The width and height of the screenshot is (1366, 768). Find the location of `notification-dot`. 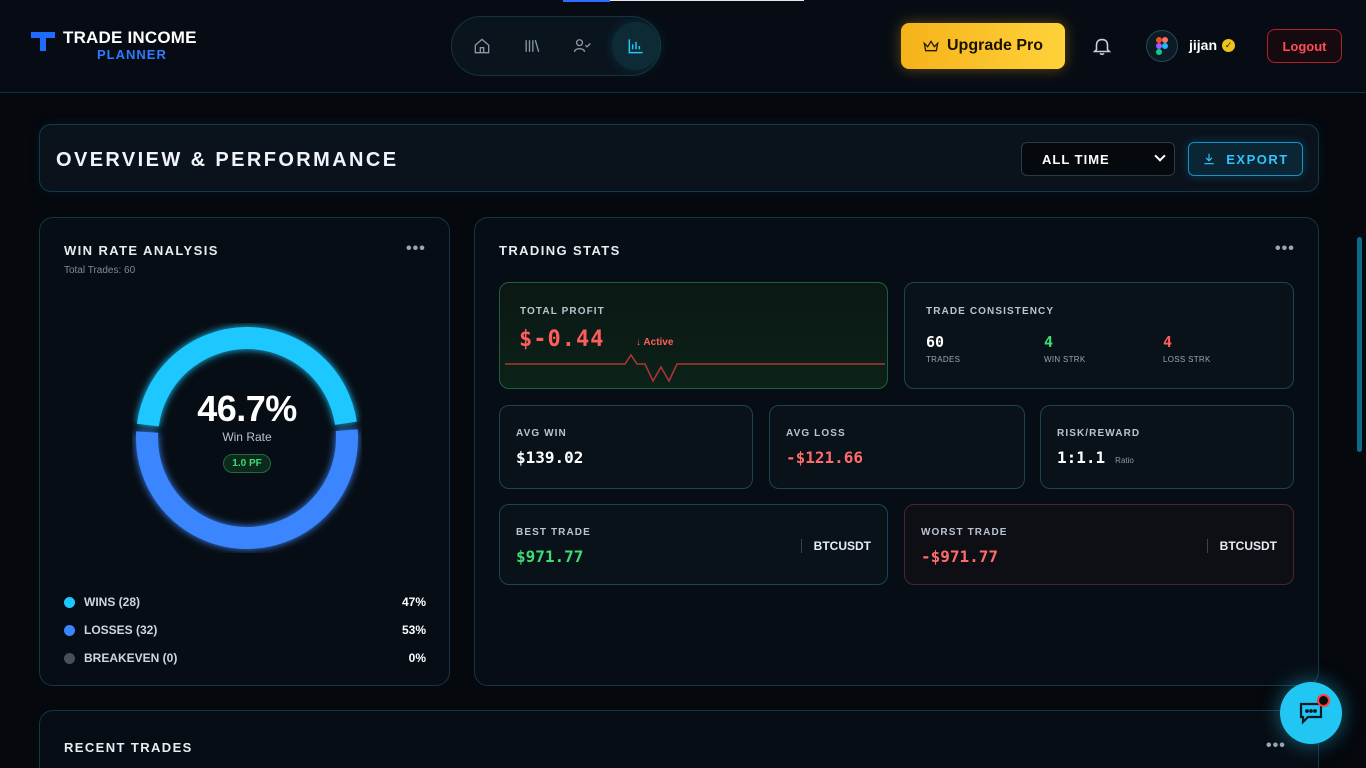

notification-dot is located at coordinates (1323, 700).